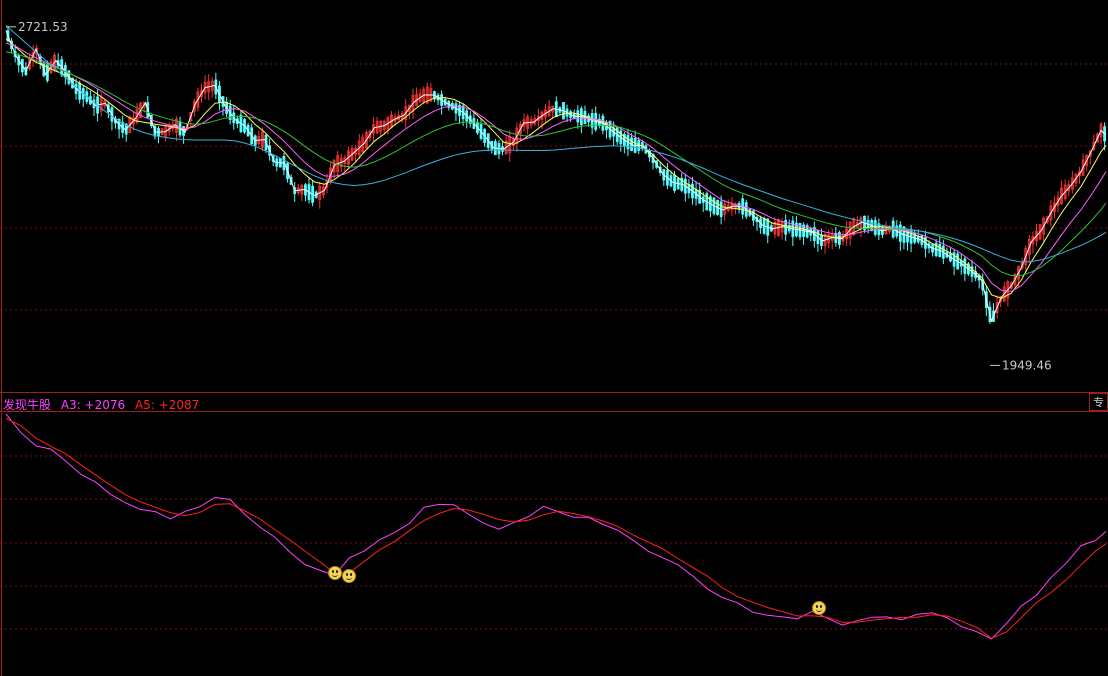 Image resolution: width=1108 pixels, height=676 pixels. Describe the element at coordinates (1098, 402) in the screenshot. I see `side-tab-button: 专` at that location.